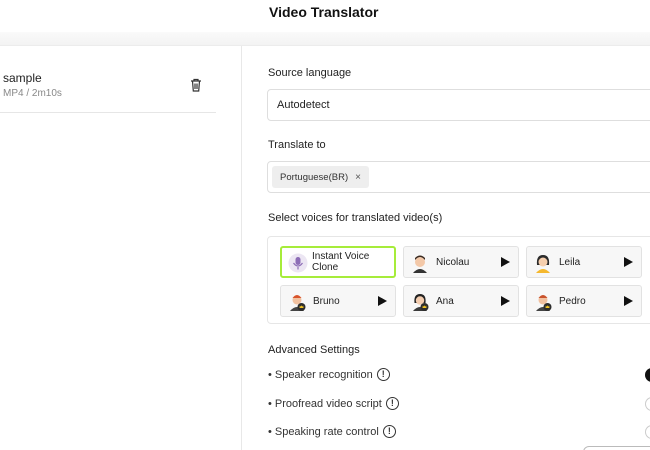  Describe the element at coordinates (326, 301) in the screenshot. I see `voice-name: Bruno` at that location.